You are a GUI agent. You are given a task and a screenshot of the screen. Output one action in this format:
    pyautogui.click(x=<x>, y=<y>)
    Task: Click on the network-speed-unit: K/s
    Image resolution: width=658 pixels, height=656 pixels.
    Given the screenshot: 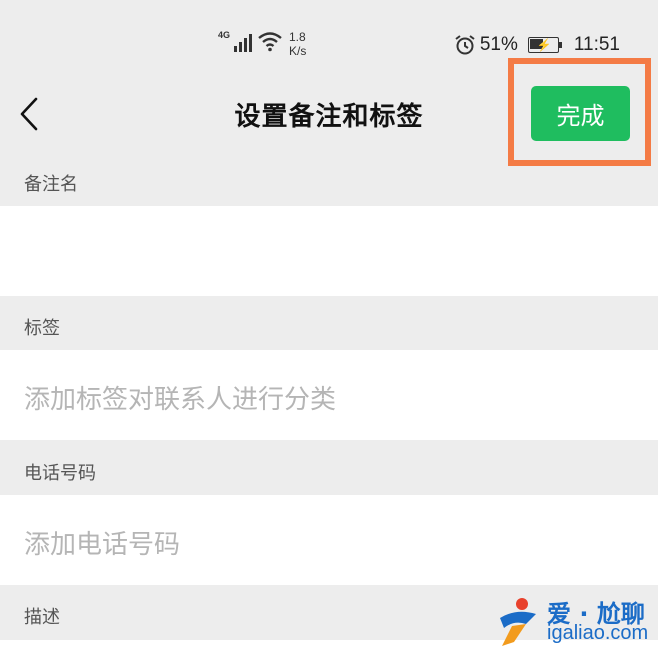 What is the action you would take?
    pyautogui.click(x=298, y=51)
    